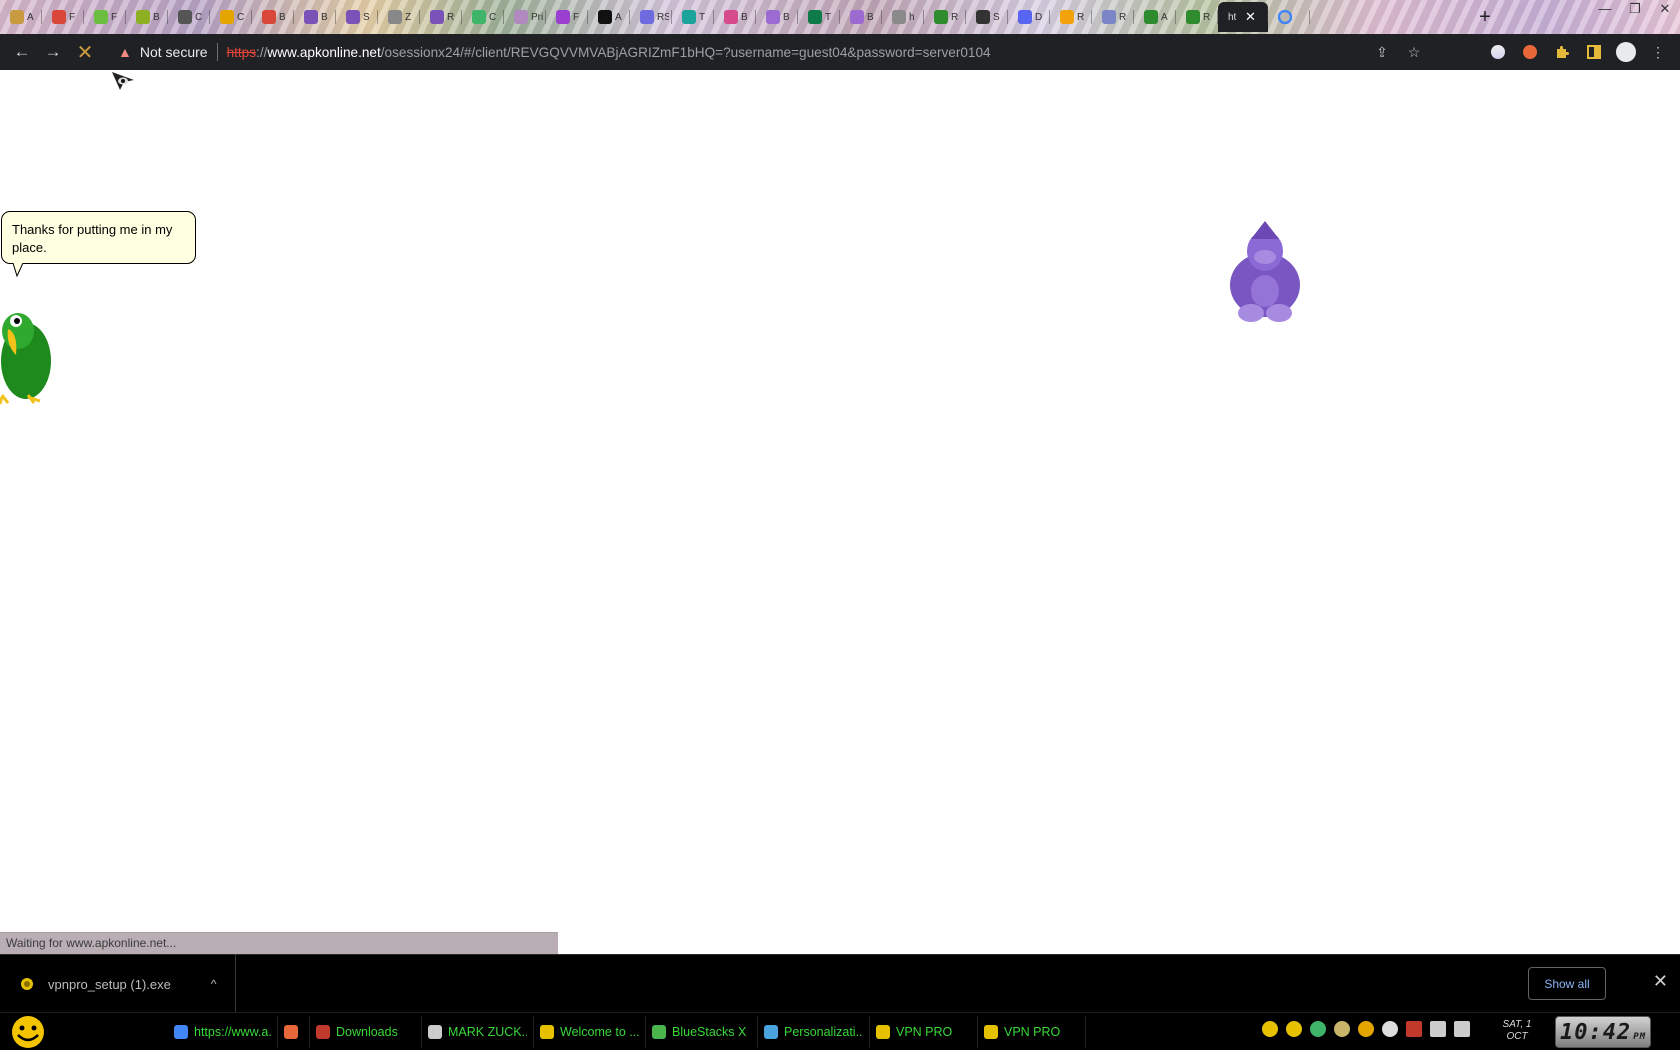  Describe the element at coordinates (1485, 17) in the screenshot. I see `new-tab-button: +` at that location.